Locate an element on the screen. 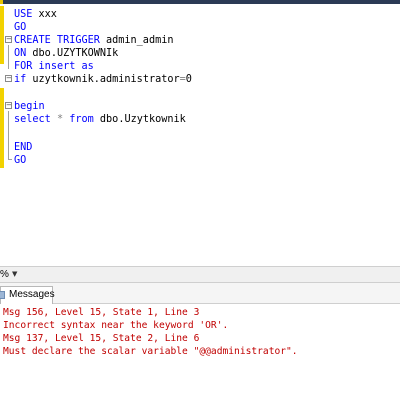  results-tab-strip: Messages is located at coordinates (200, 293).